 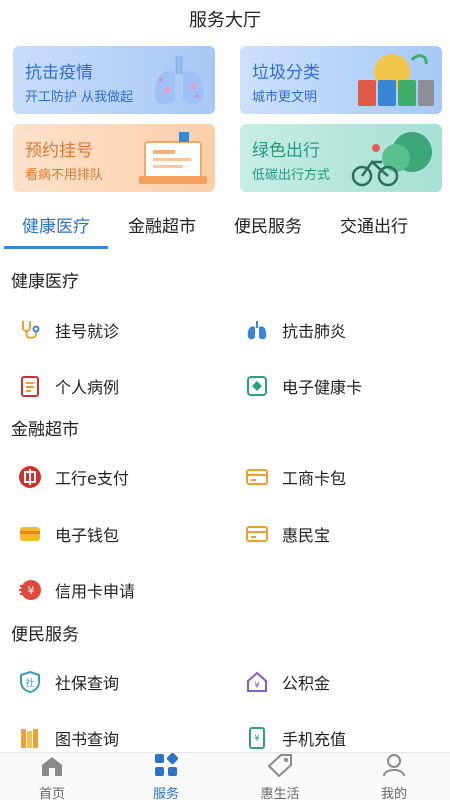 What do you see at coordinates (173, 158) in the screenshot?
I see `clipboard-illustration-icon` at bounding box center [173, 158].